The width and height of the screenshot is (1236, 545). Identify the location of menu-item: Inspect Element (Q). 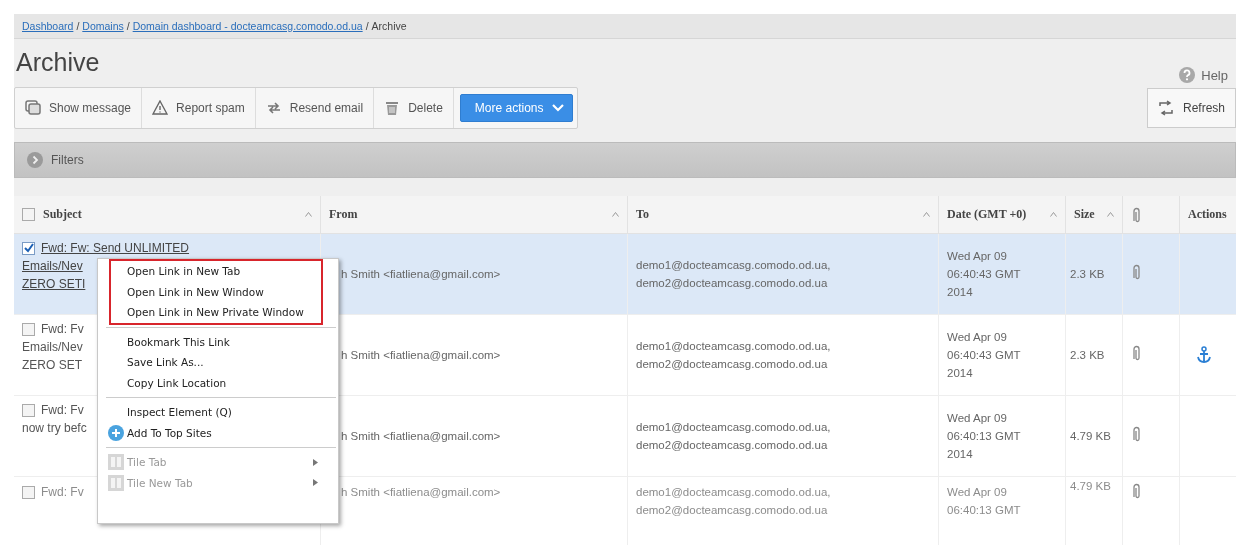
(218, 412).